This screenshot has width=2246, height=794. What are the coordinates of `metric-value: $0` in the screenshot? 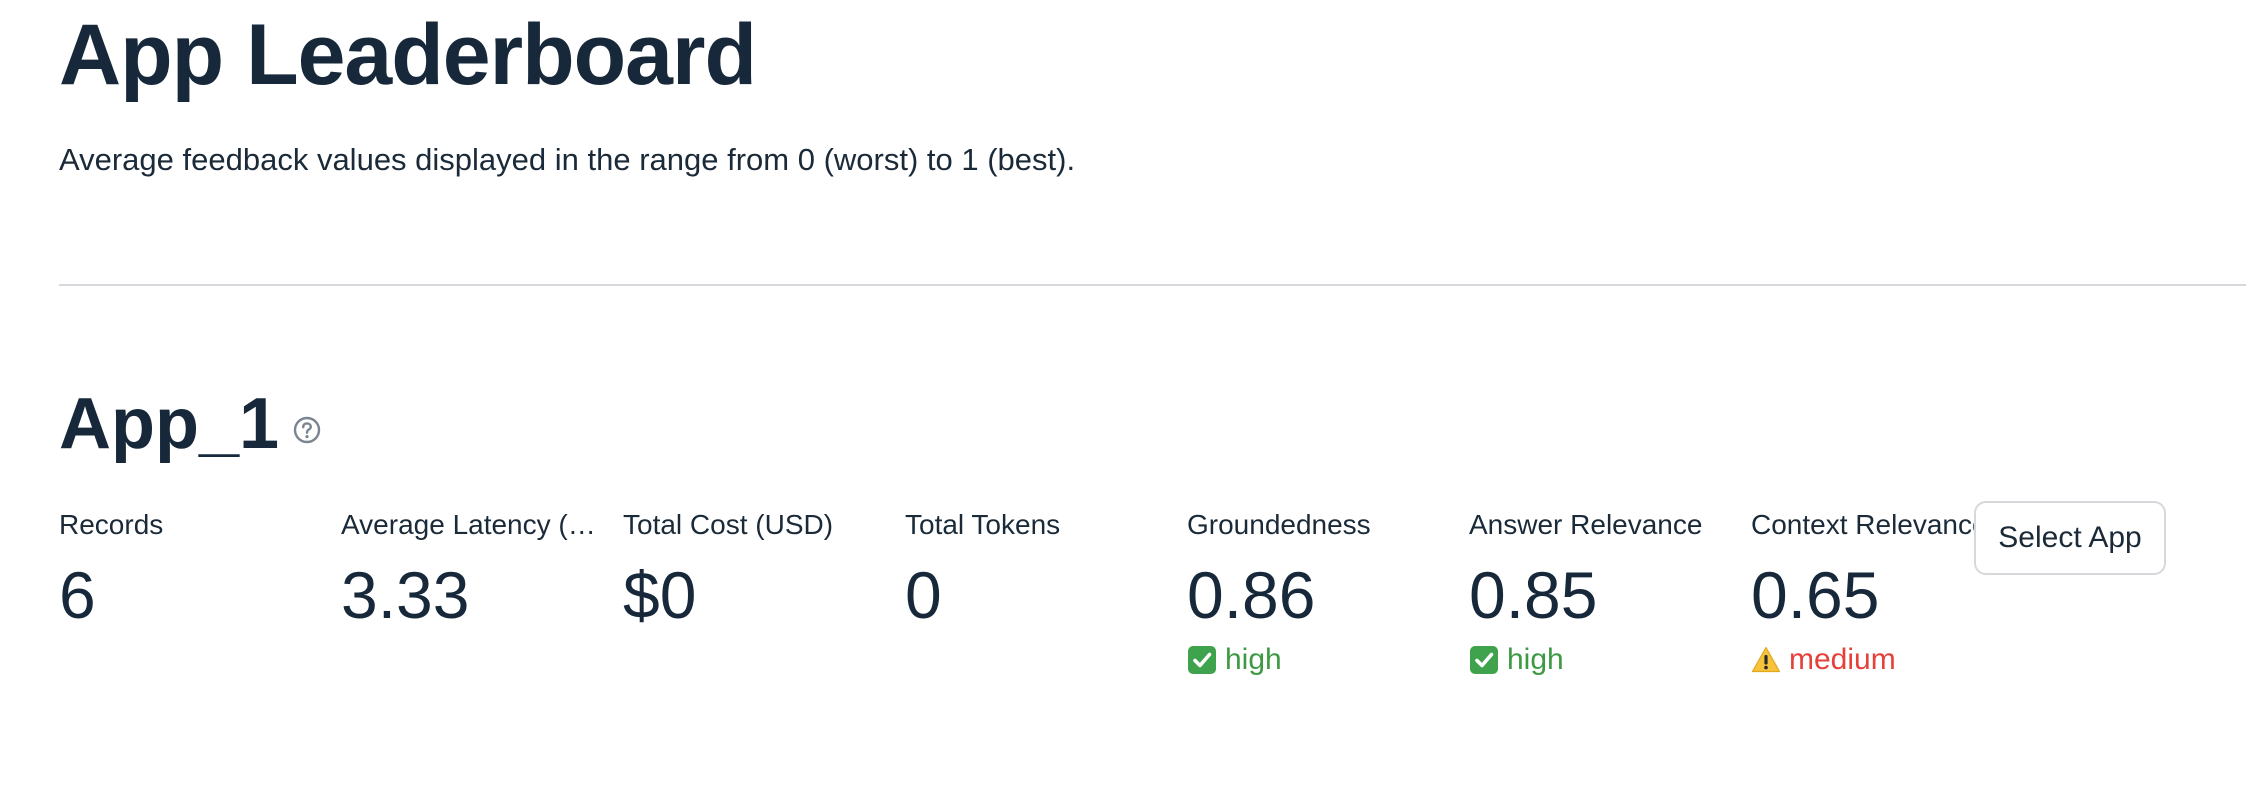 It's located at (660, 595).